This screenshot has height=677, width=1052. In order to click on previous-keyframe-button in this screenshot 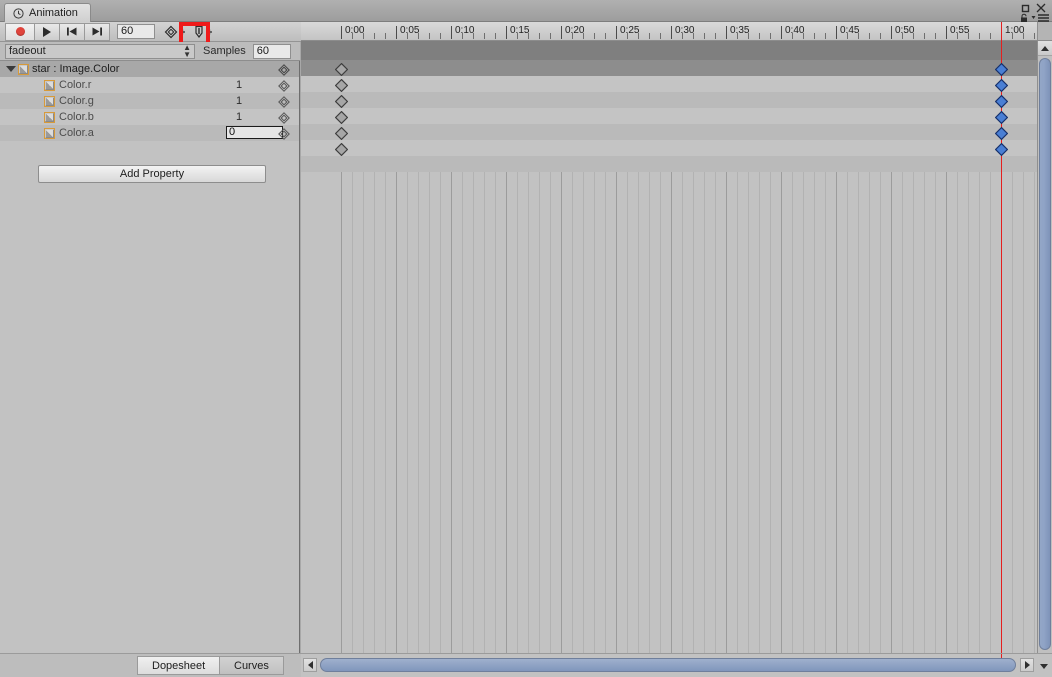, I will do `click(72, 31)`.